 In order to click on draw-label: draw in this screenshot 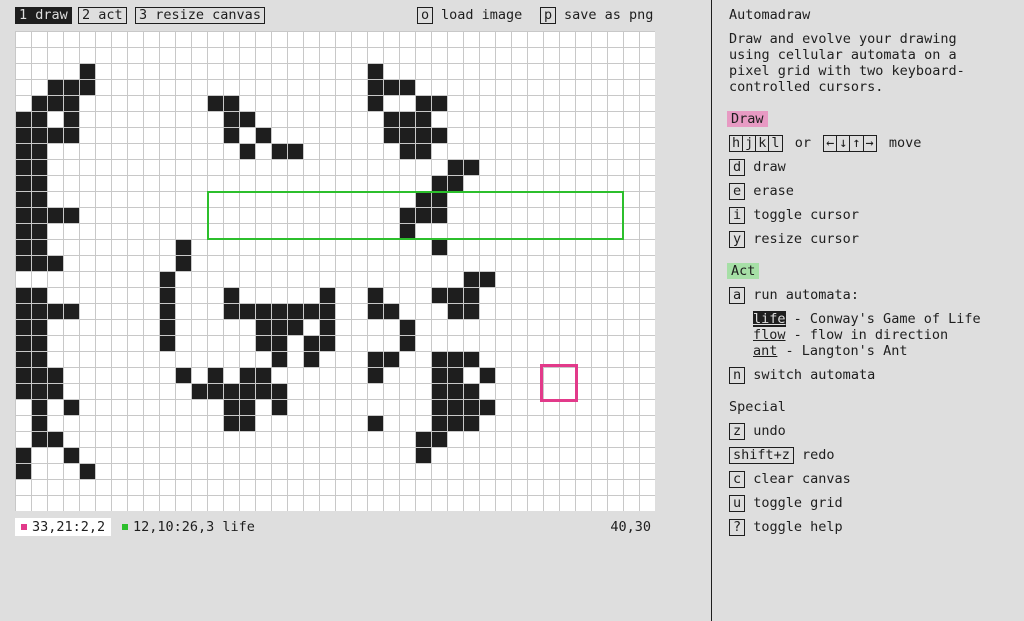, I will do `click(769, 167)`.